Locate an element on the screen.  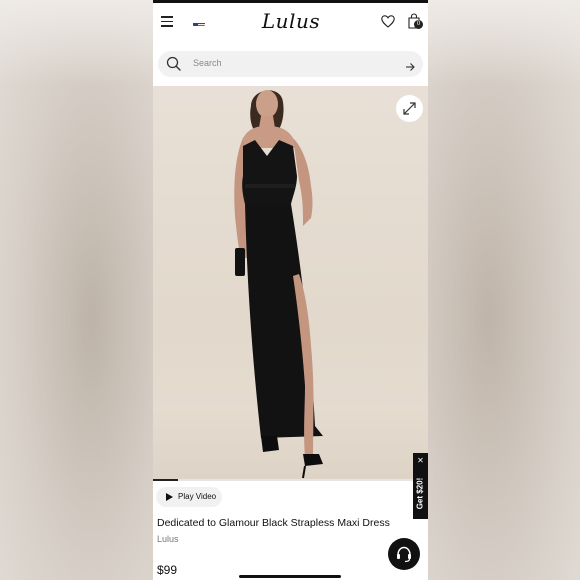
play-video-button: Play Video is located at coordinates (189, 497).